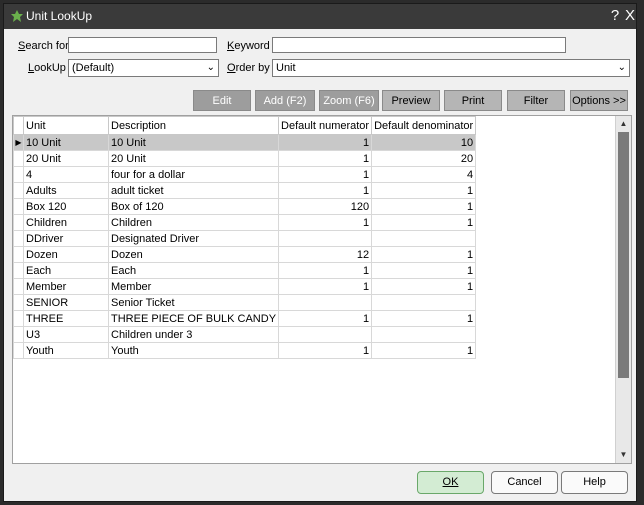 The height and width of the screenshot is (505, 644). Describe the element at coordinates (536, 100) in the screenshot. I see `filter-button: Filter` at that location.